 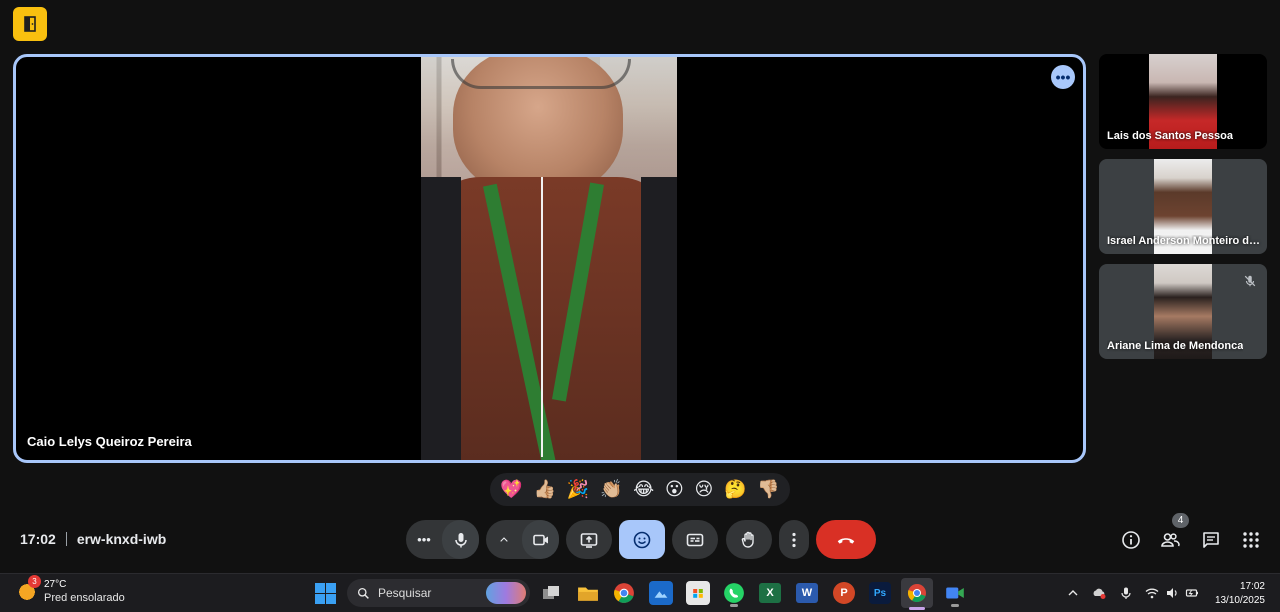 What do you see at coordinates (1183, 101) in the screenshot?
I see `participant-tile: Lais dos Santos Pessoa` at bounding box center [1183, 101].